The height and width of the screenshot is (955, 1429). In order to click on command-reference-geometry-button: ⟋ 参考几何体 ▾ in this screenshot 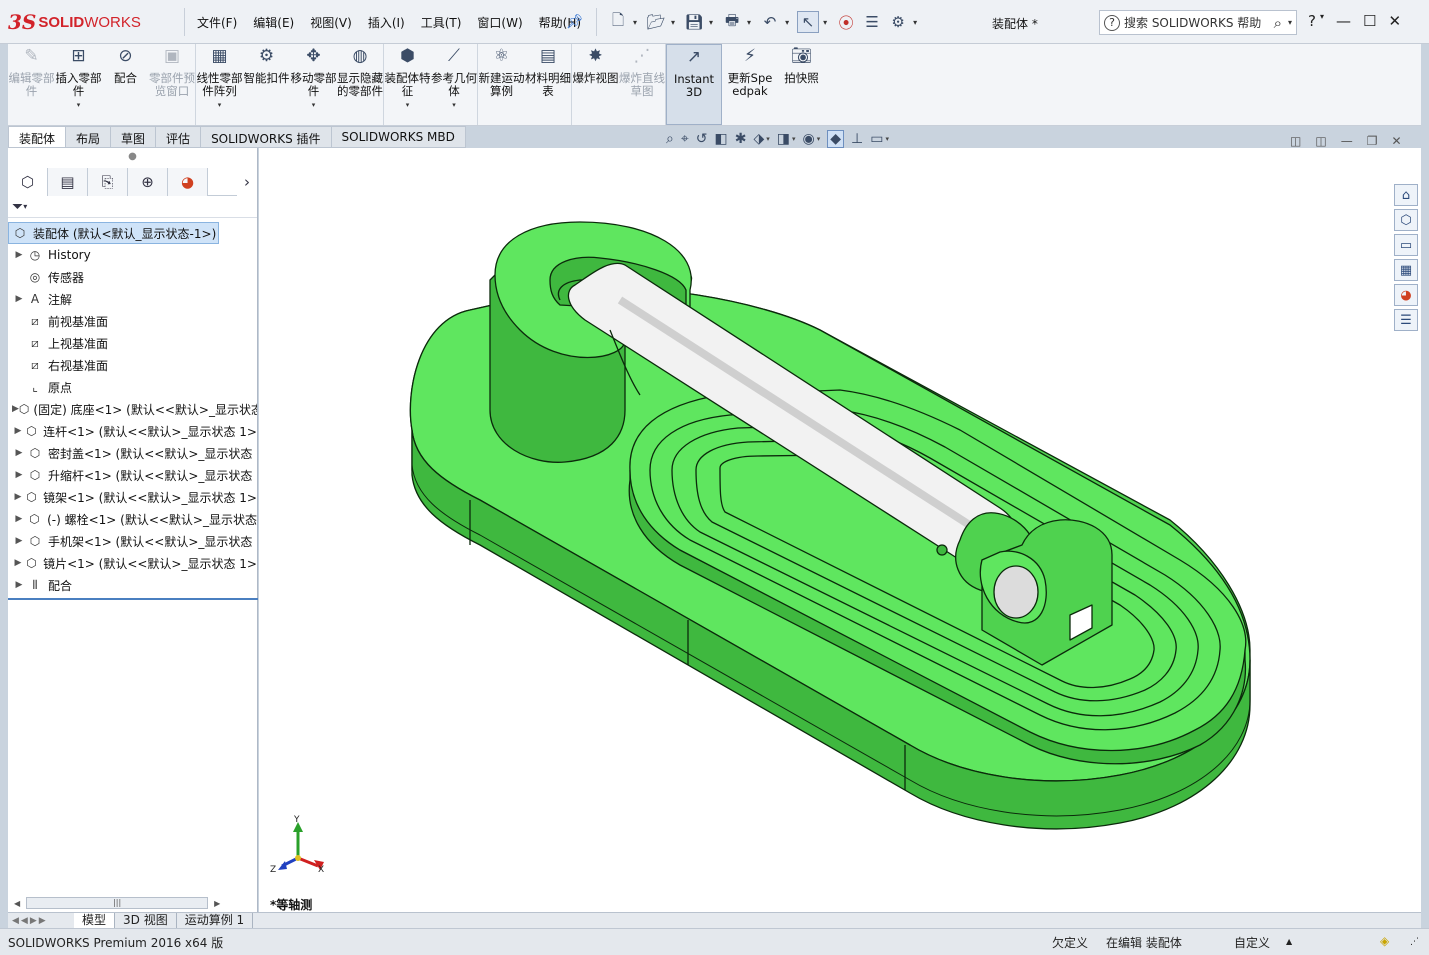, I will do `click(454, 84)`.